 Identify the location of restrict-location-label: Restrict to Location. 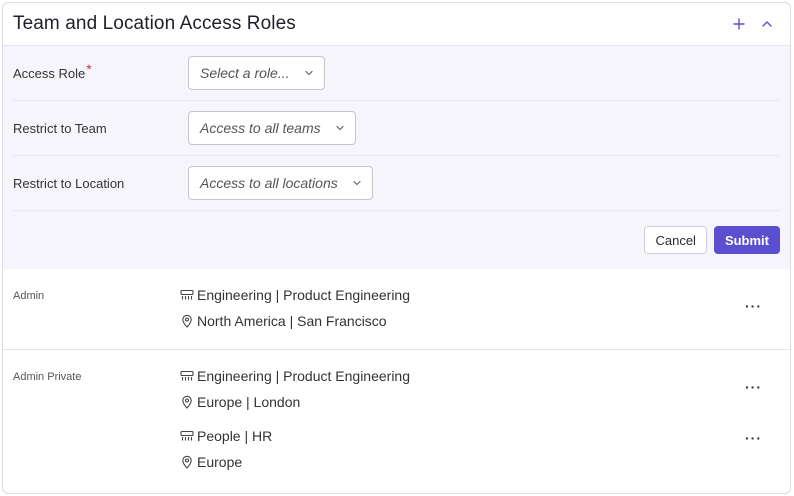
(69, 183).